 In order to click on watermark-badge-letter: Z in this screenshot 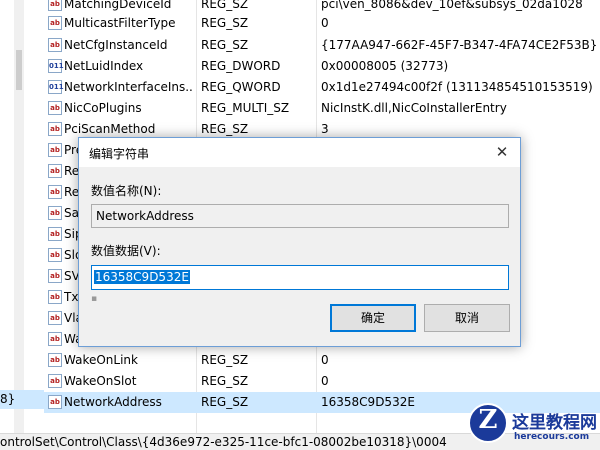, I will do `click(488, 420)`.